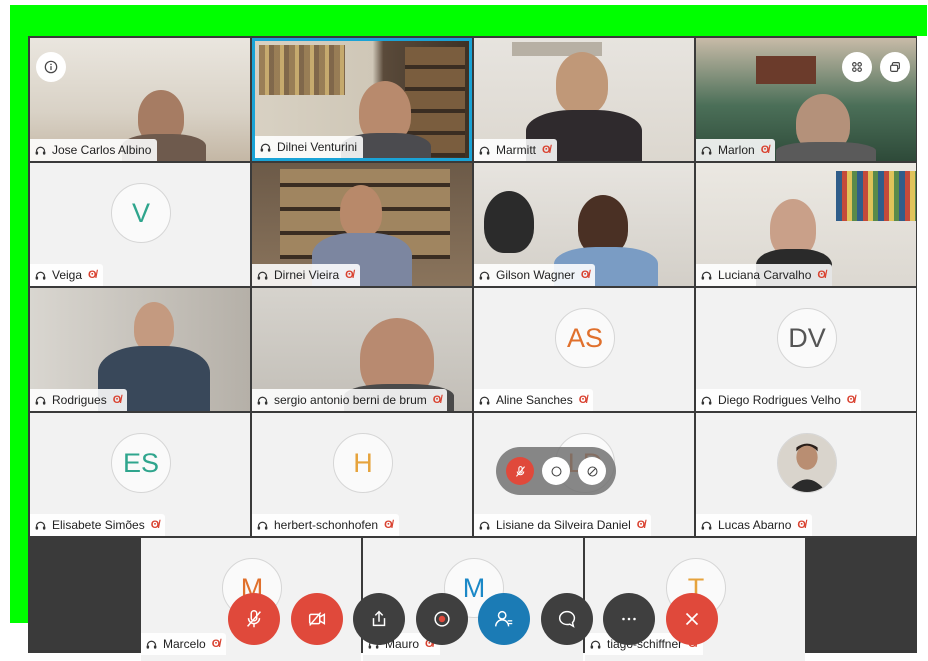  What do you see at coordinates (350, 400) in the screenshot?
I see `participant-name-bar: sergio antonio berni de brum ʘ̸` at bounding box center [350, 400].